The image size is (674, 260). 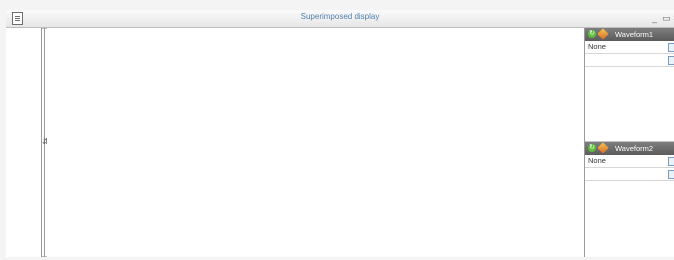 What do you see at coordinates (671, 161) in the screenshot?
I see `waveform2-select-button` at bounding box center [671, 161].